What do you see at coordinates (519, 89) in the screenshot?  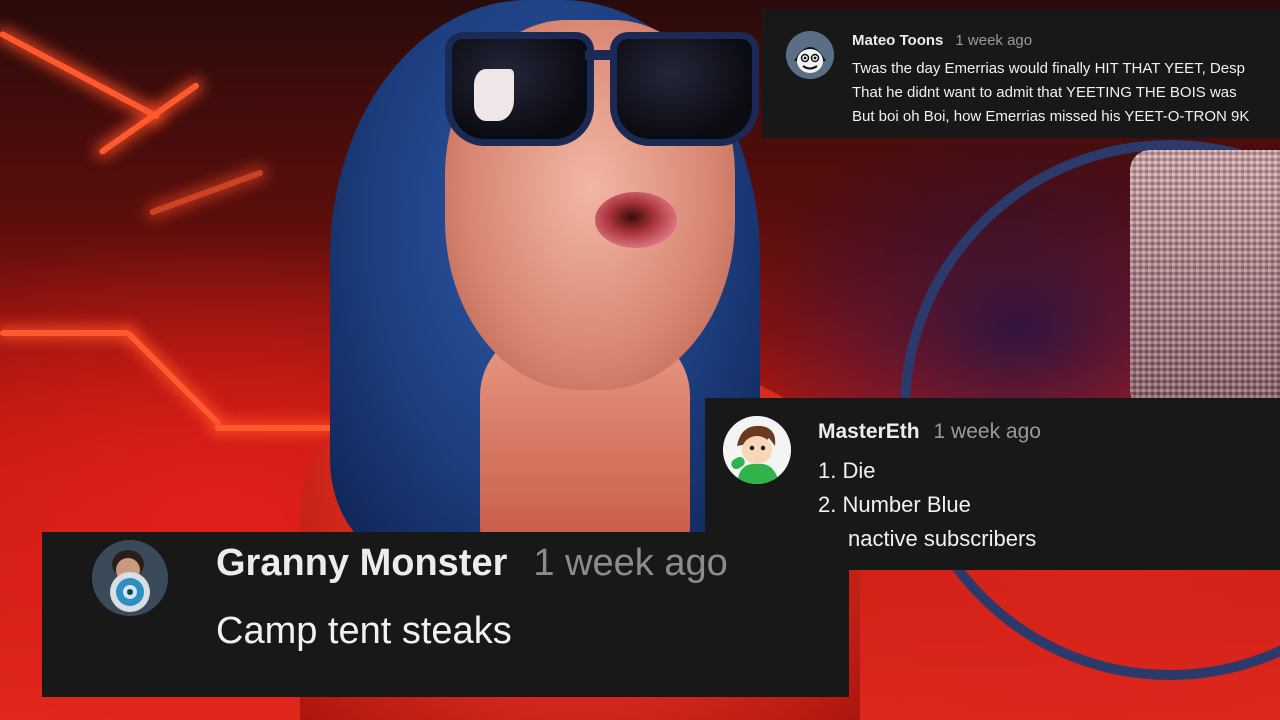 I see `left-lens` at bounding box center [519, 89].